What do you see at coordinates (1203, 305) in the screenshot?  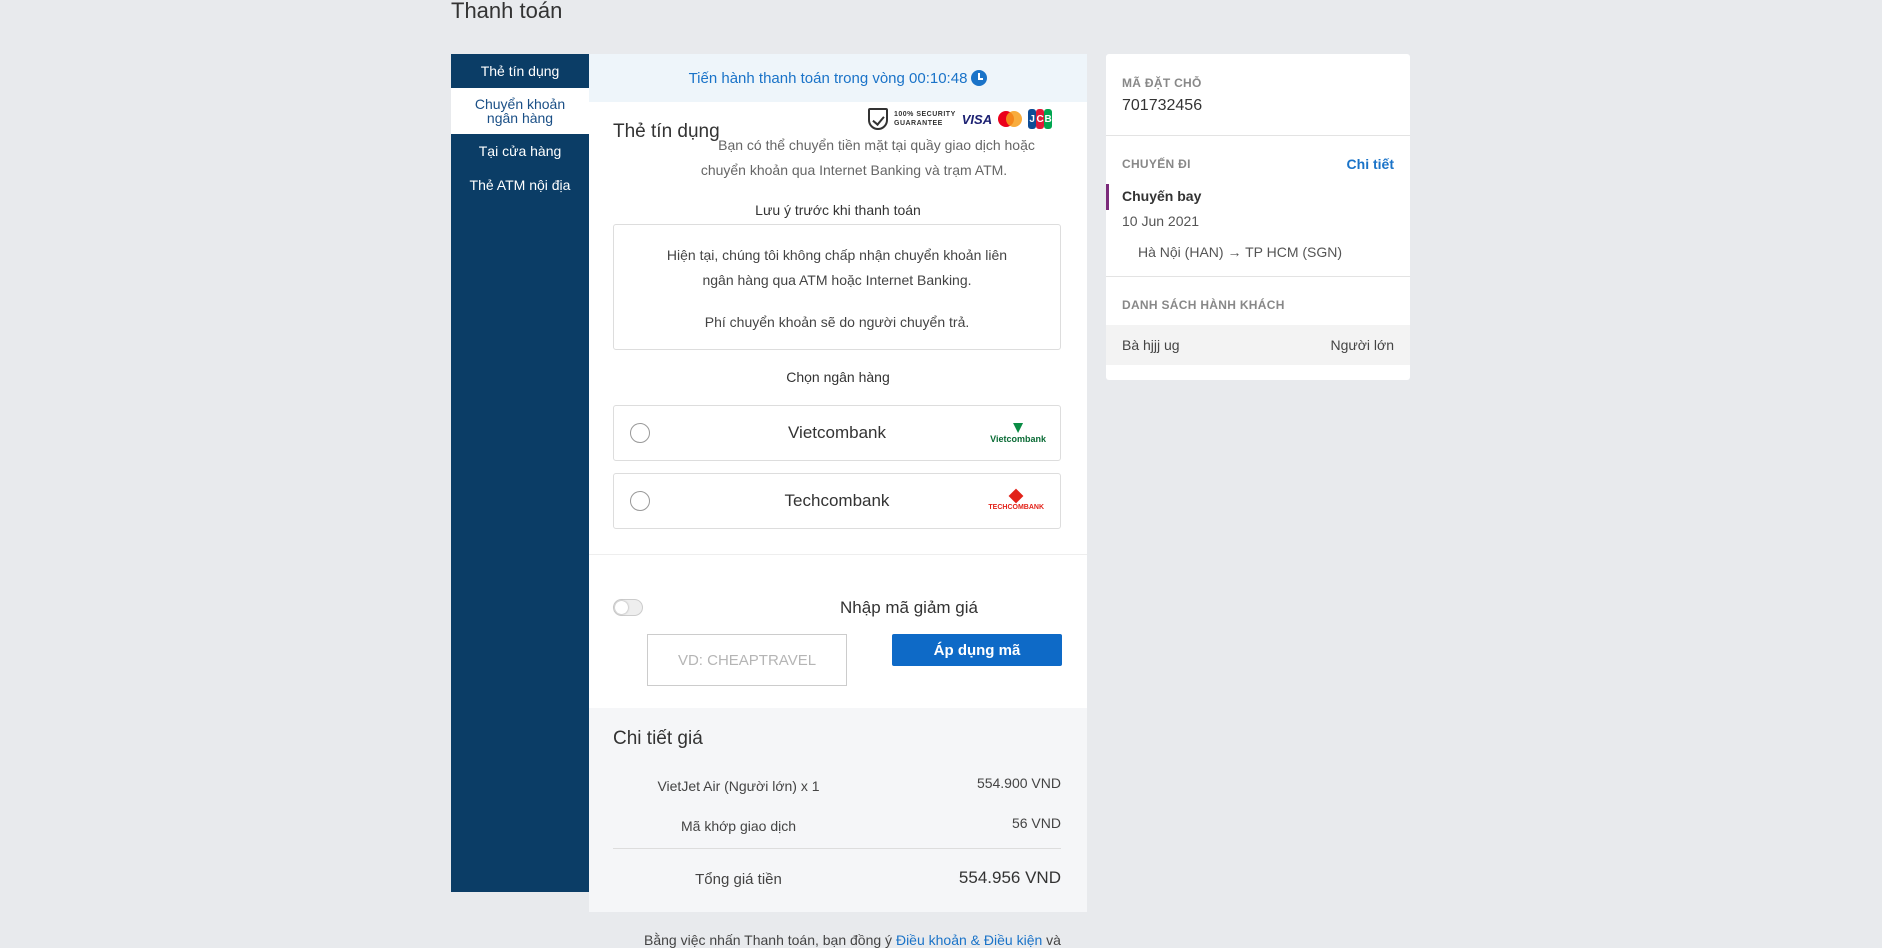 I see `passenger-list-label: DANH SÁCH HÀNH KHÁCH` at bounding box center [1203, 305].